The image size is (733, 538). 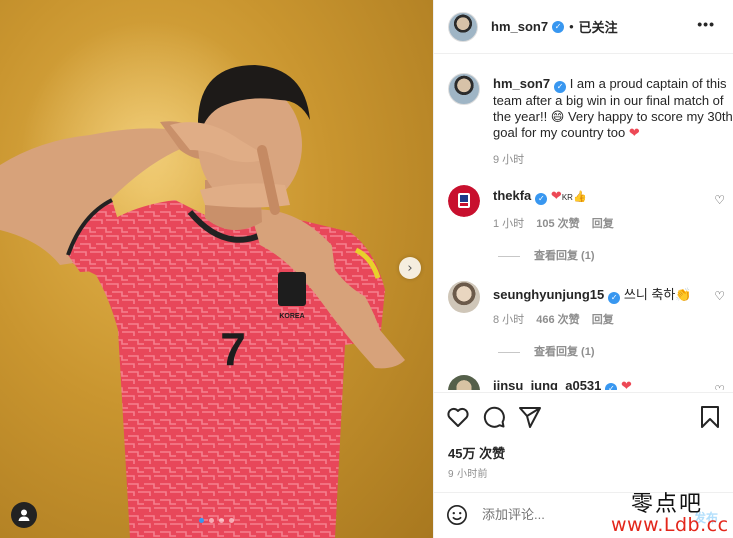 What do you see at coordinates (201, 520) in the screenshot?
I see `carousel-dot-active` at bounding box center [201, 520].